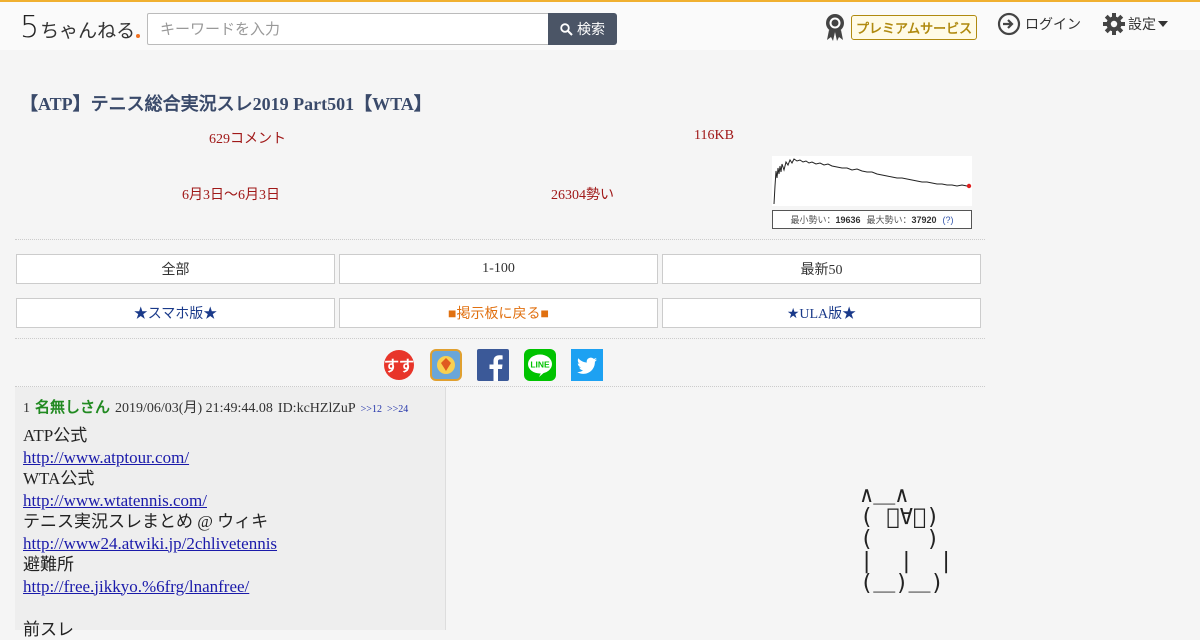 The width and height of the screenshot is (1200, 640). I want to click on ascii-art-cat: ∧＿∧ ( ﾟ∀ﾟ) ( ) | | | (＿)＿), so click(906, 540).